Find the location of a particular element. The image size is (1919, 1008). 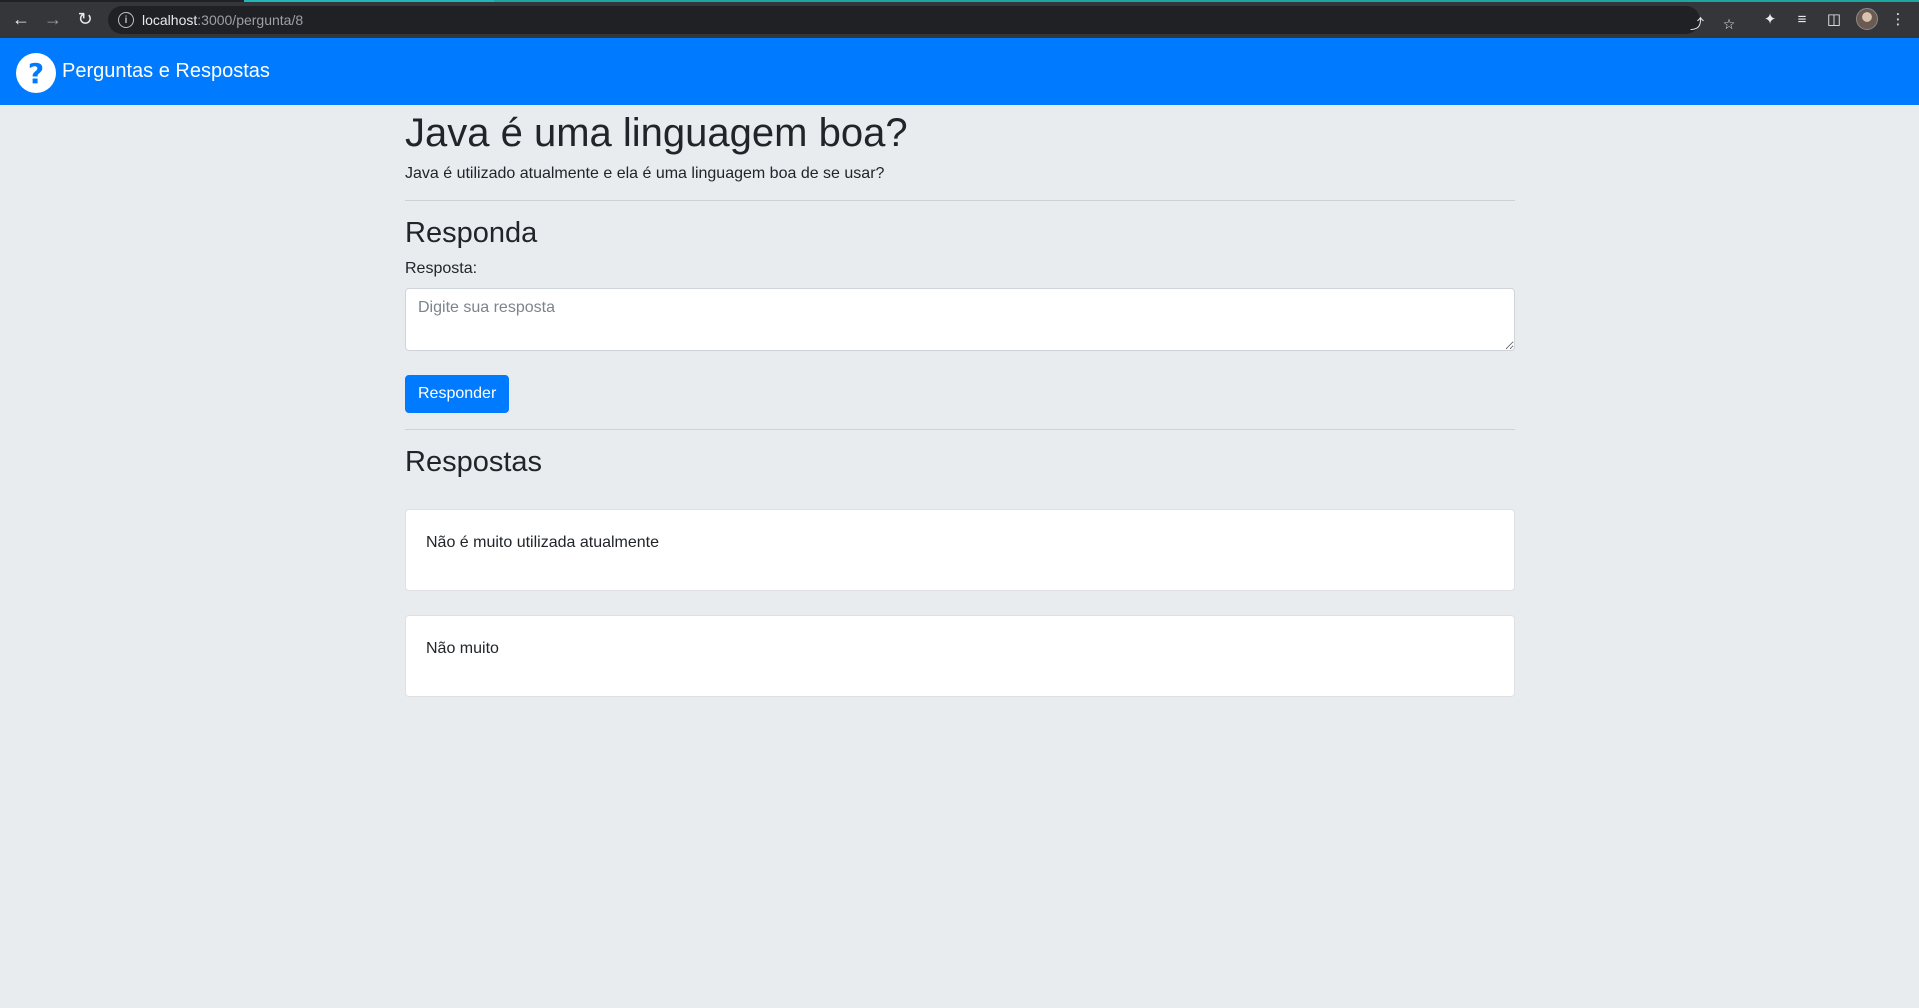

answer-card: Não é muito utilizada atualmente is located at coordinates (960, 550).